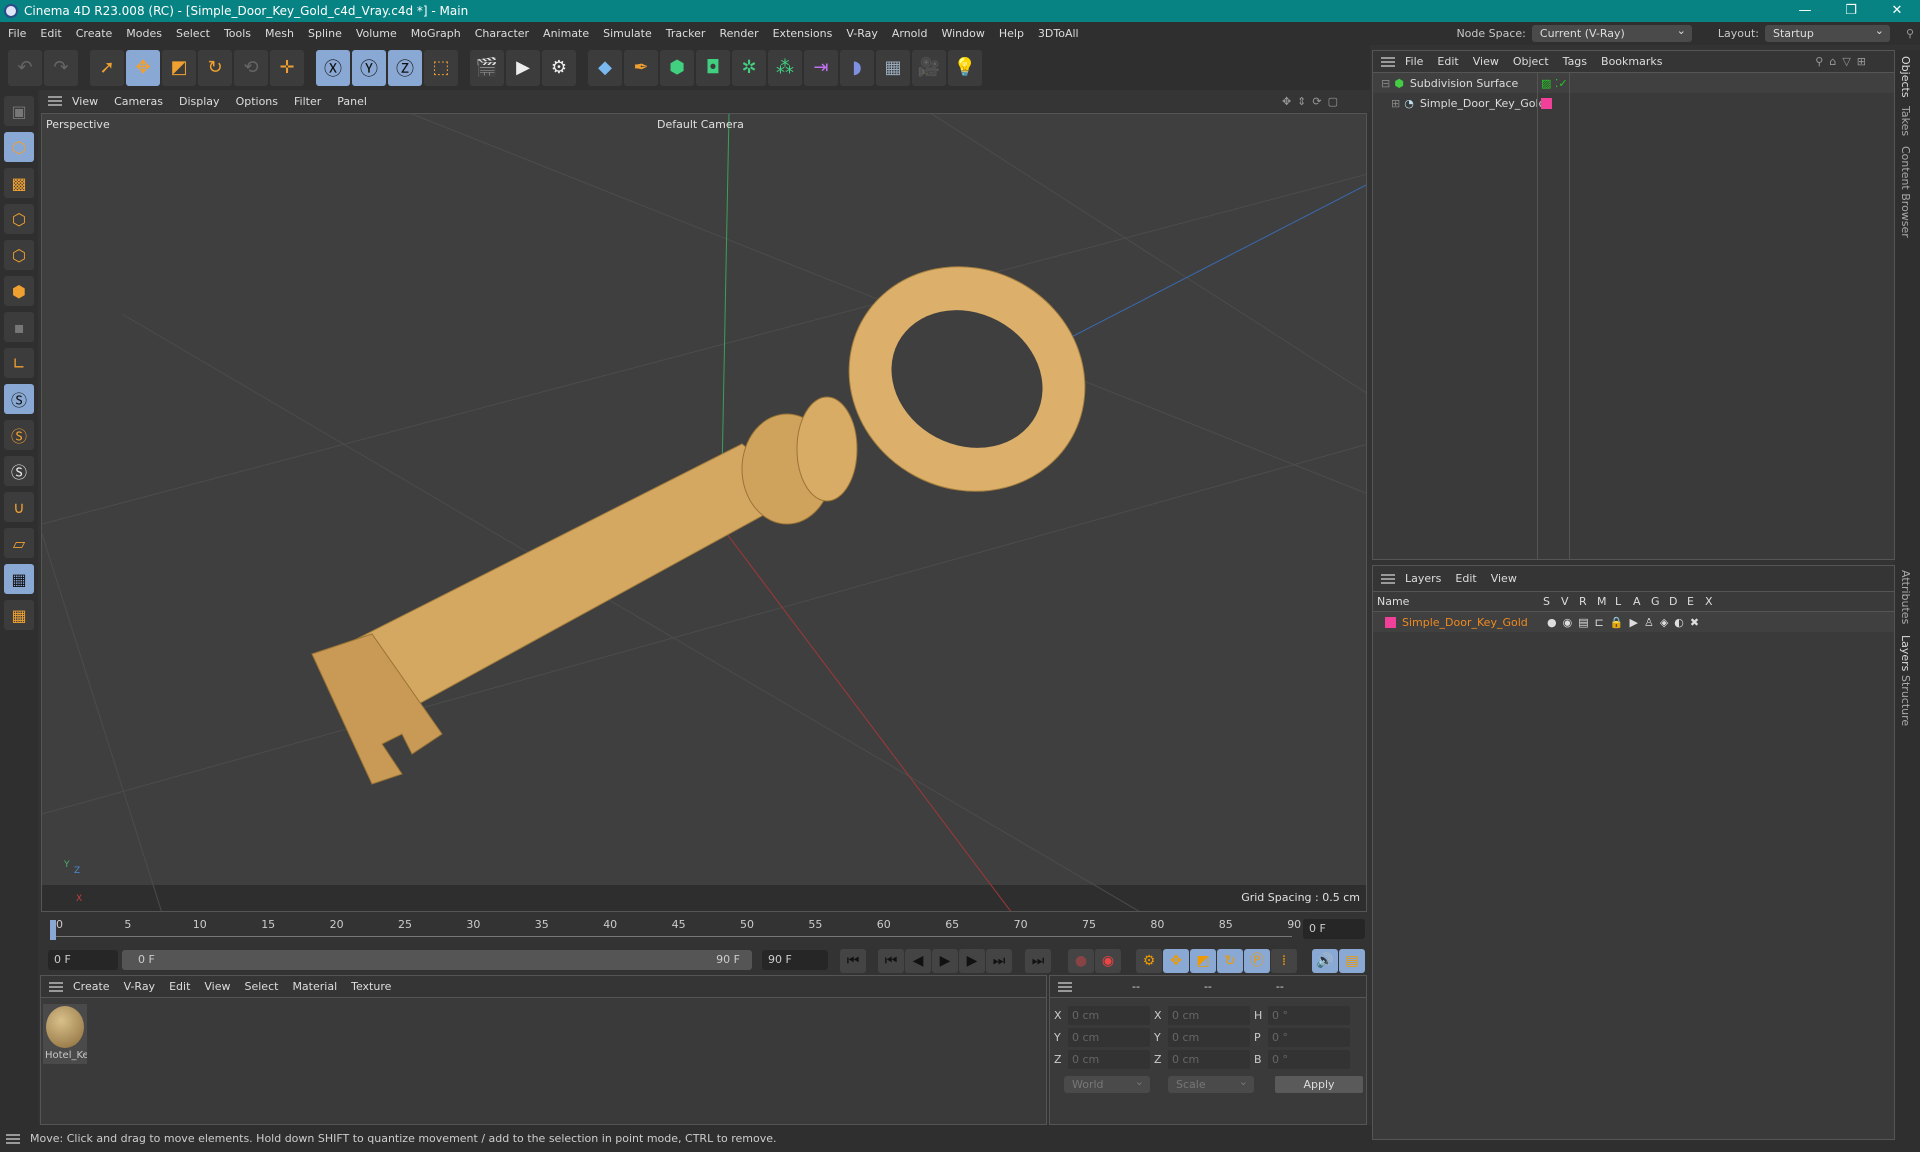 The image size is (1920, 1152). Describe the element at coordinates (1905, 77) in the screenshot. I see `tab-objects: Objects` at that location.